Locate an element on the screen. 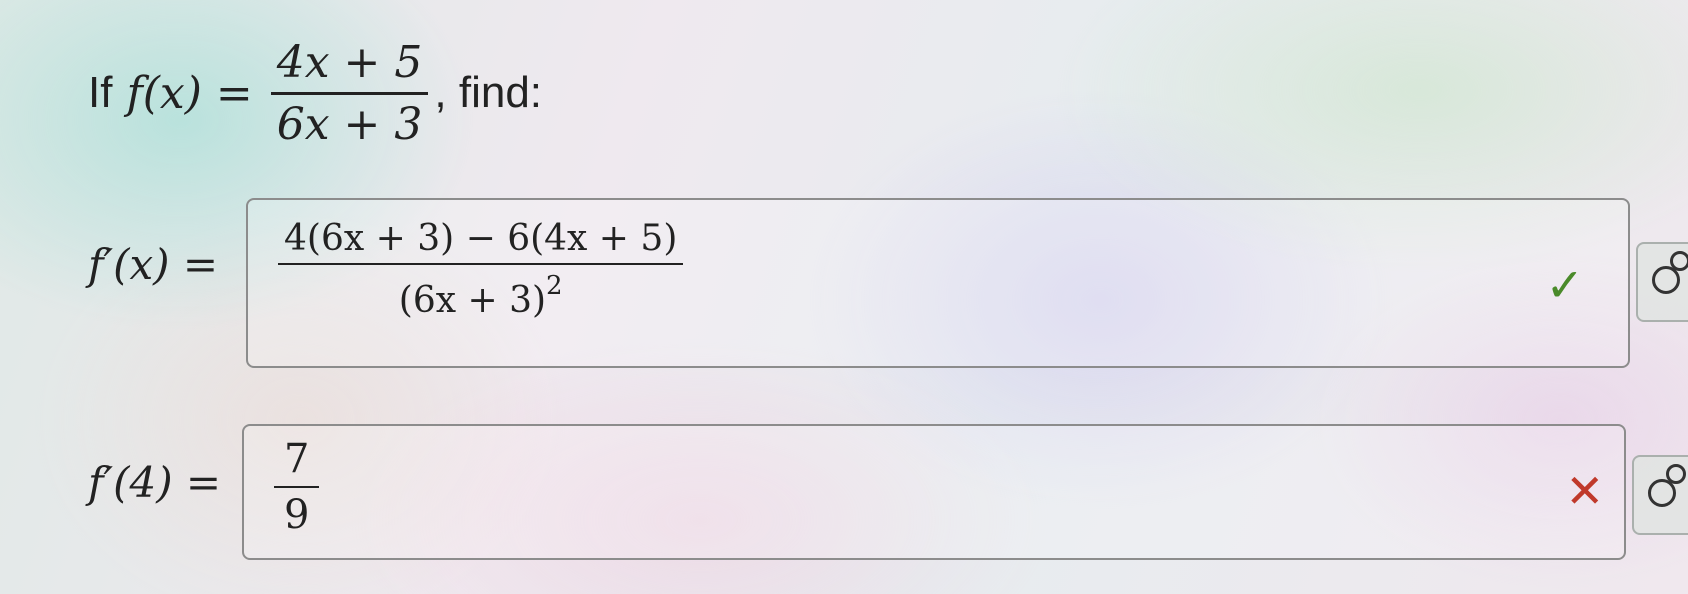 This screenshot has width=1688, height=594. value-answer-denominator: 9 is located at coordinates (297, 515).